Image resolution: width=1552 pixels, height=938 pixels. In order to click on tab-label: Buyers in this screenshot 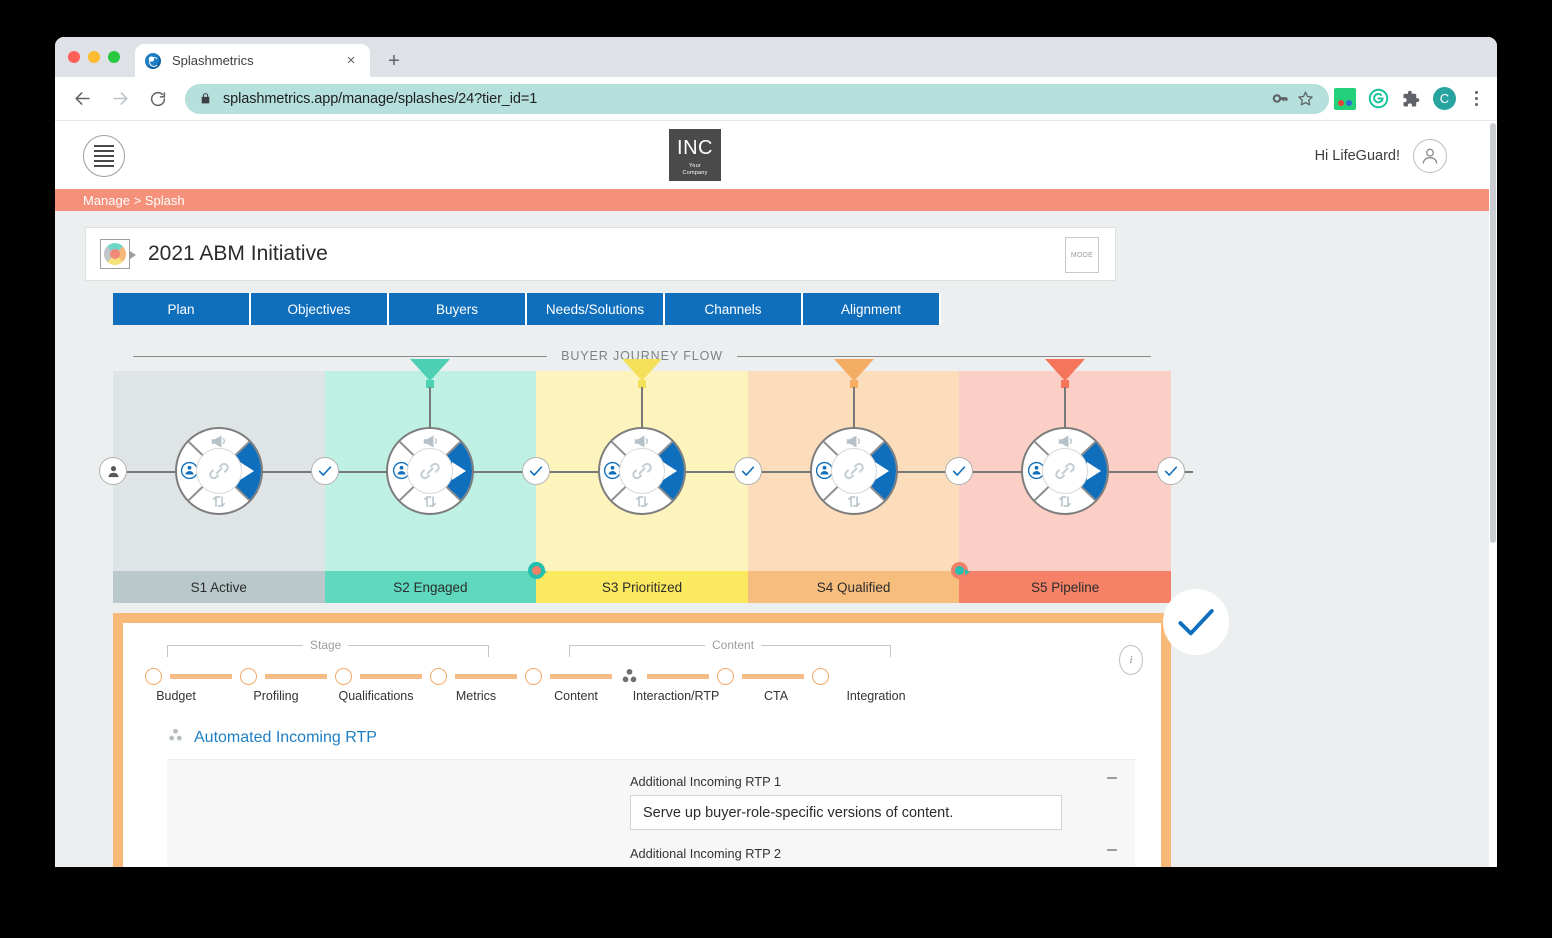, I will do `click(457, 309)`.